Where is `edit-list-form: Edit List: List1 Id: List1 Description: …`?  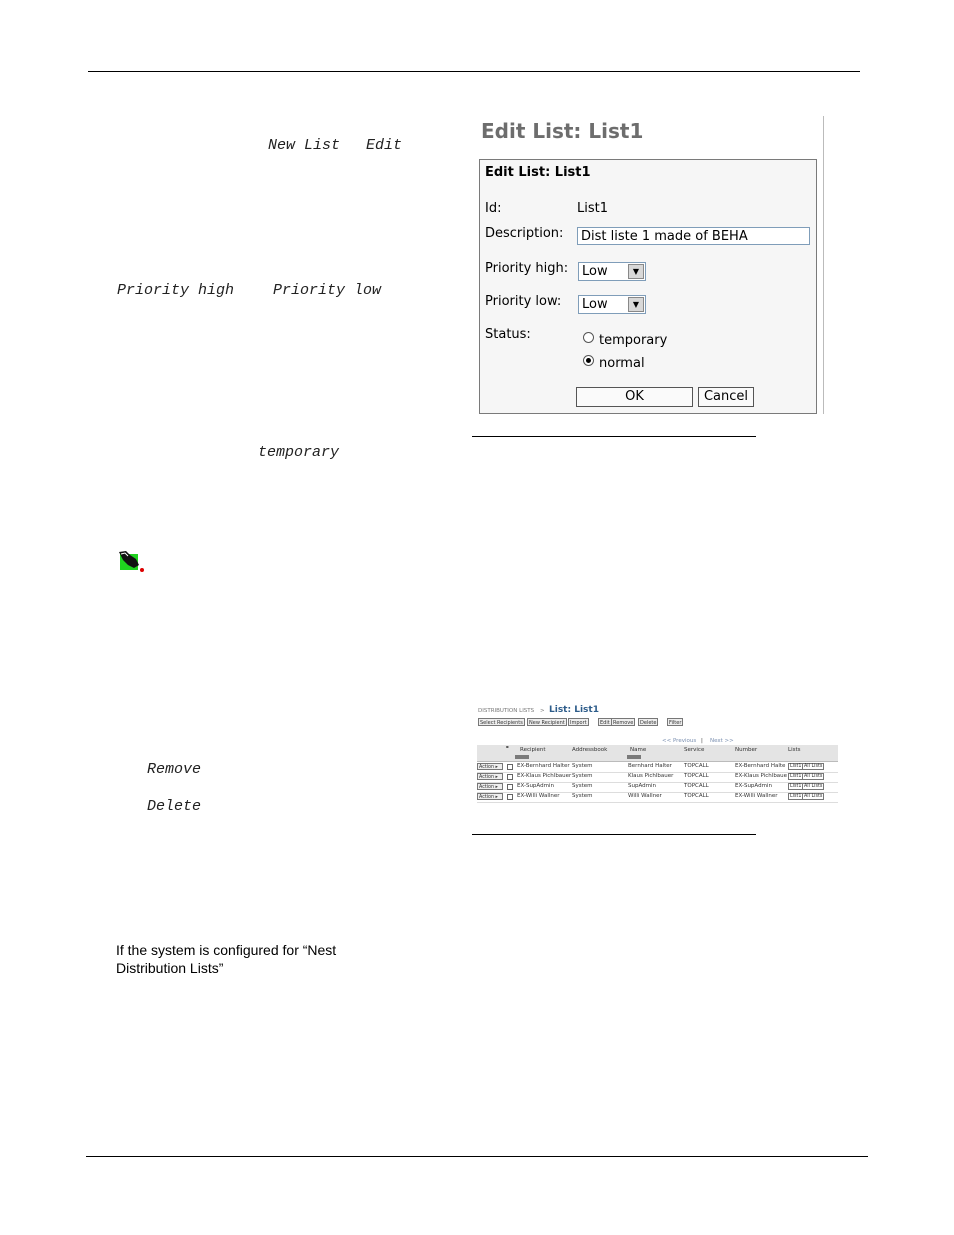
edit-list-form: Edit List: List1 Id: List1 Description: … is located at coordinates (648, 286).